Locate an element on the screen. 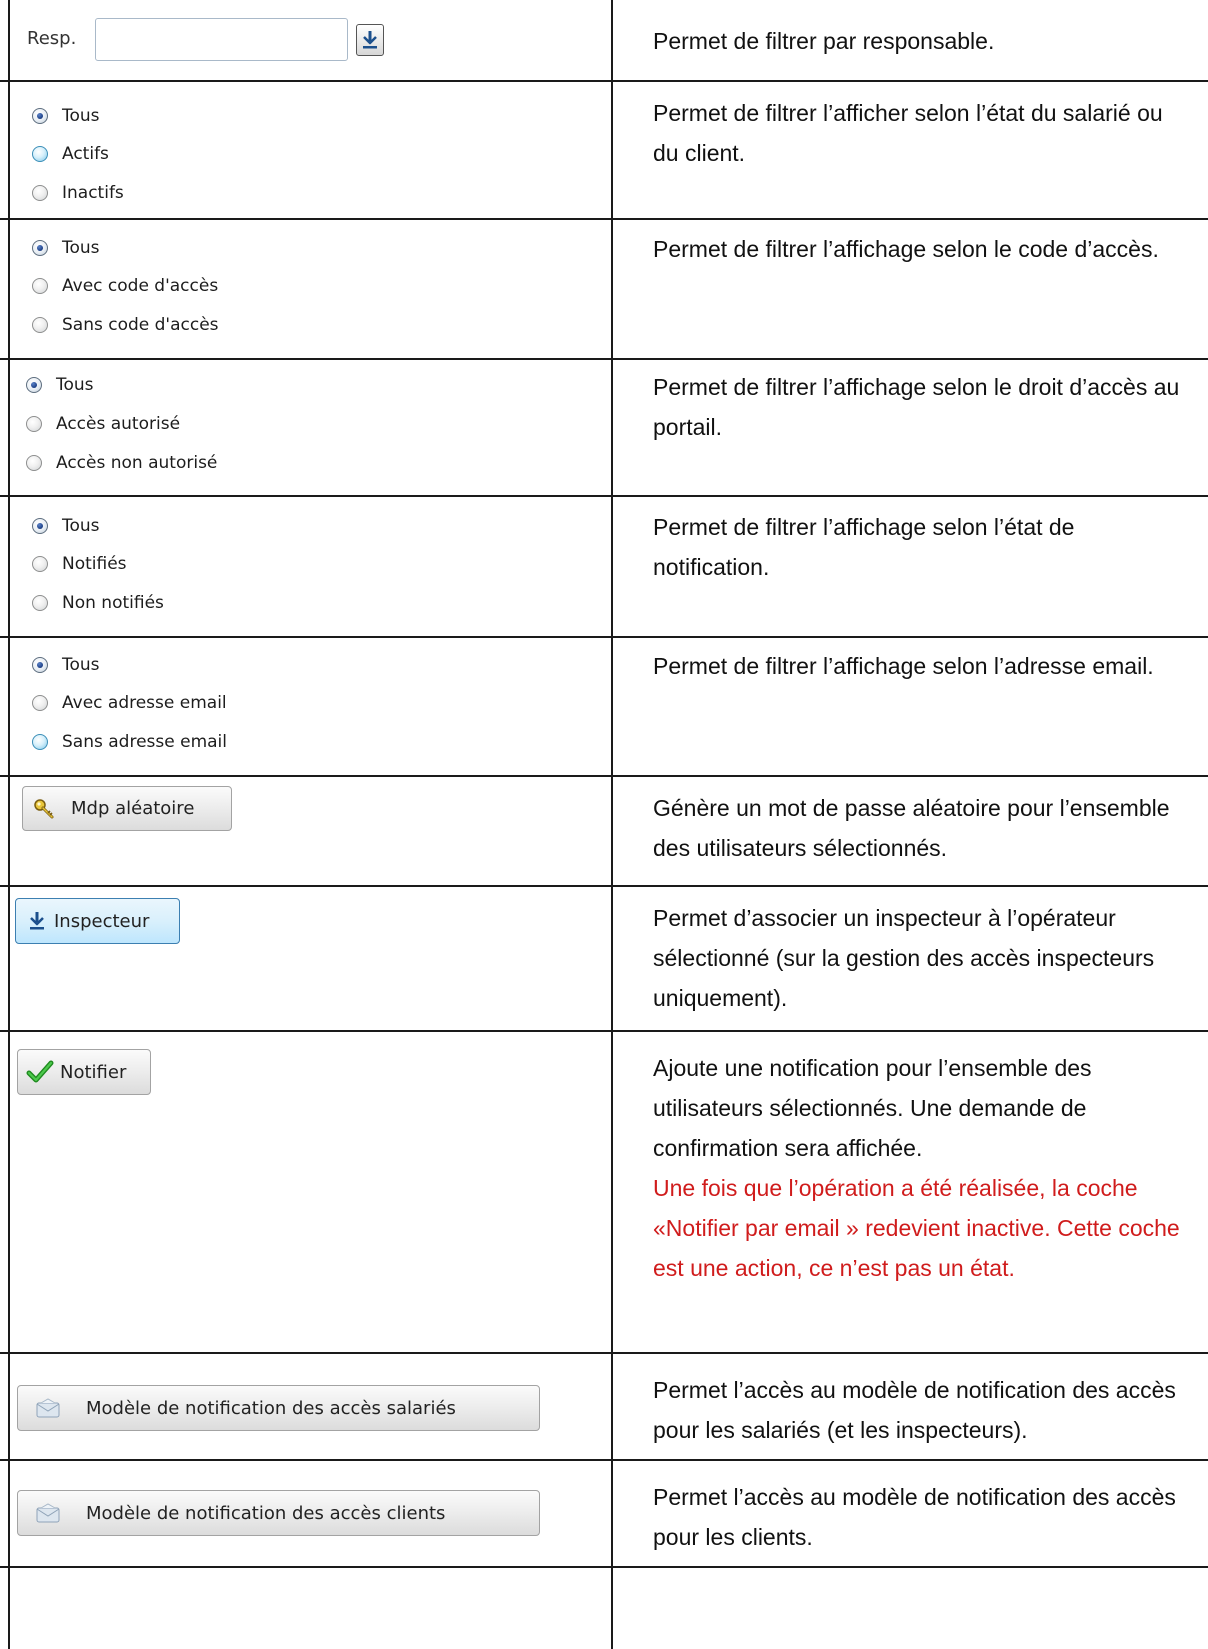 The height and width of the screenshot is (1649, 1208). description: Permet de filtrer par responsable. is located at coordinates (824, 41).